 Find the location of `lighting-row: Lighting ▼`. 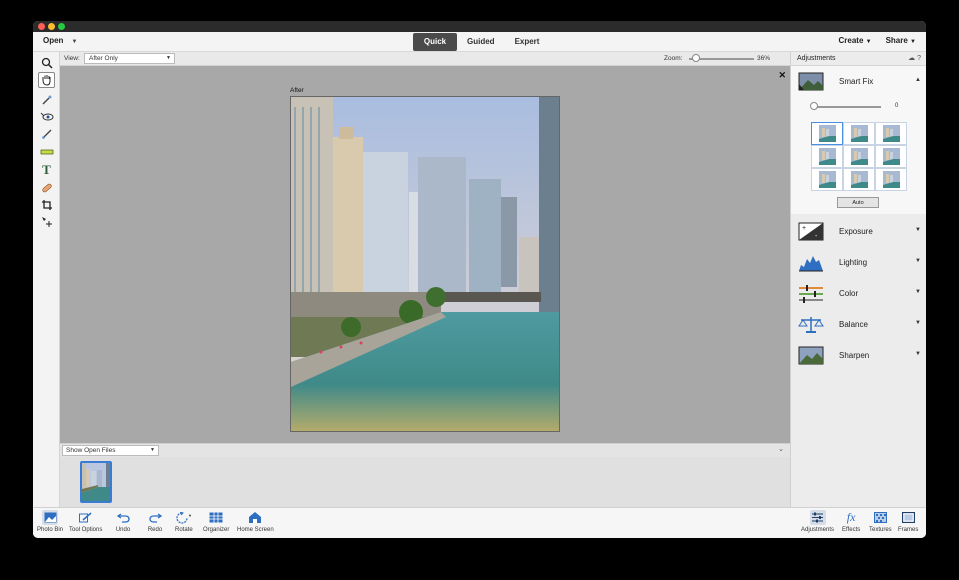

lighting-row: Lighting ▼ is located at coordinates (858, 262).